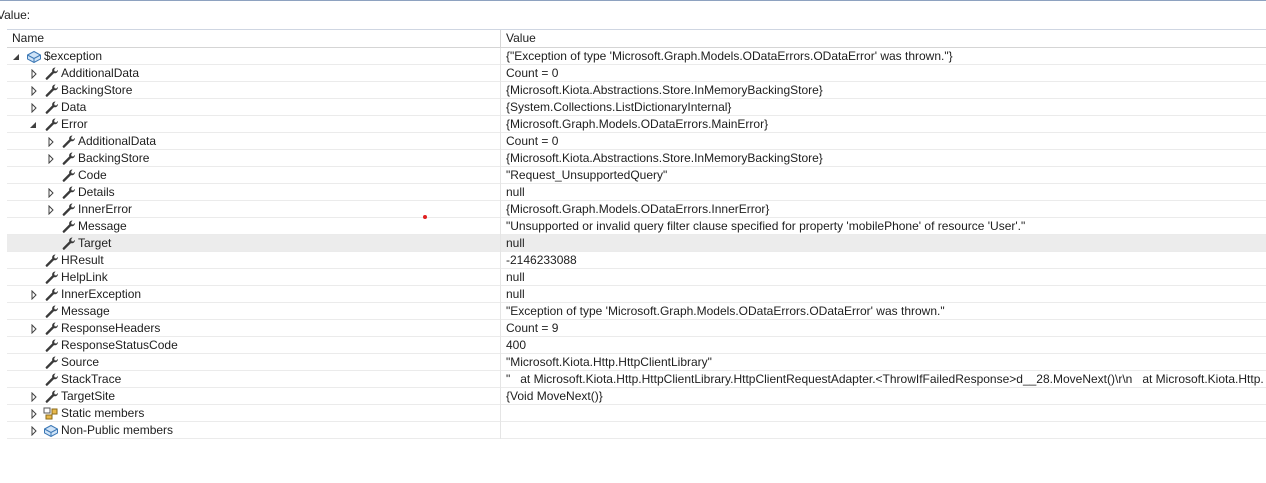  What do you see at coordinates (119, 345) in the screenshot?
I see `row-name: ResponseStatusCode` at bounding box center [119, 345].